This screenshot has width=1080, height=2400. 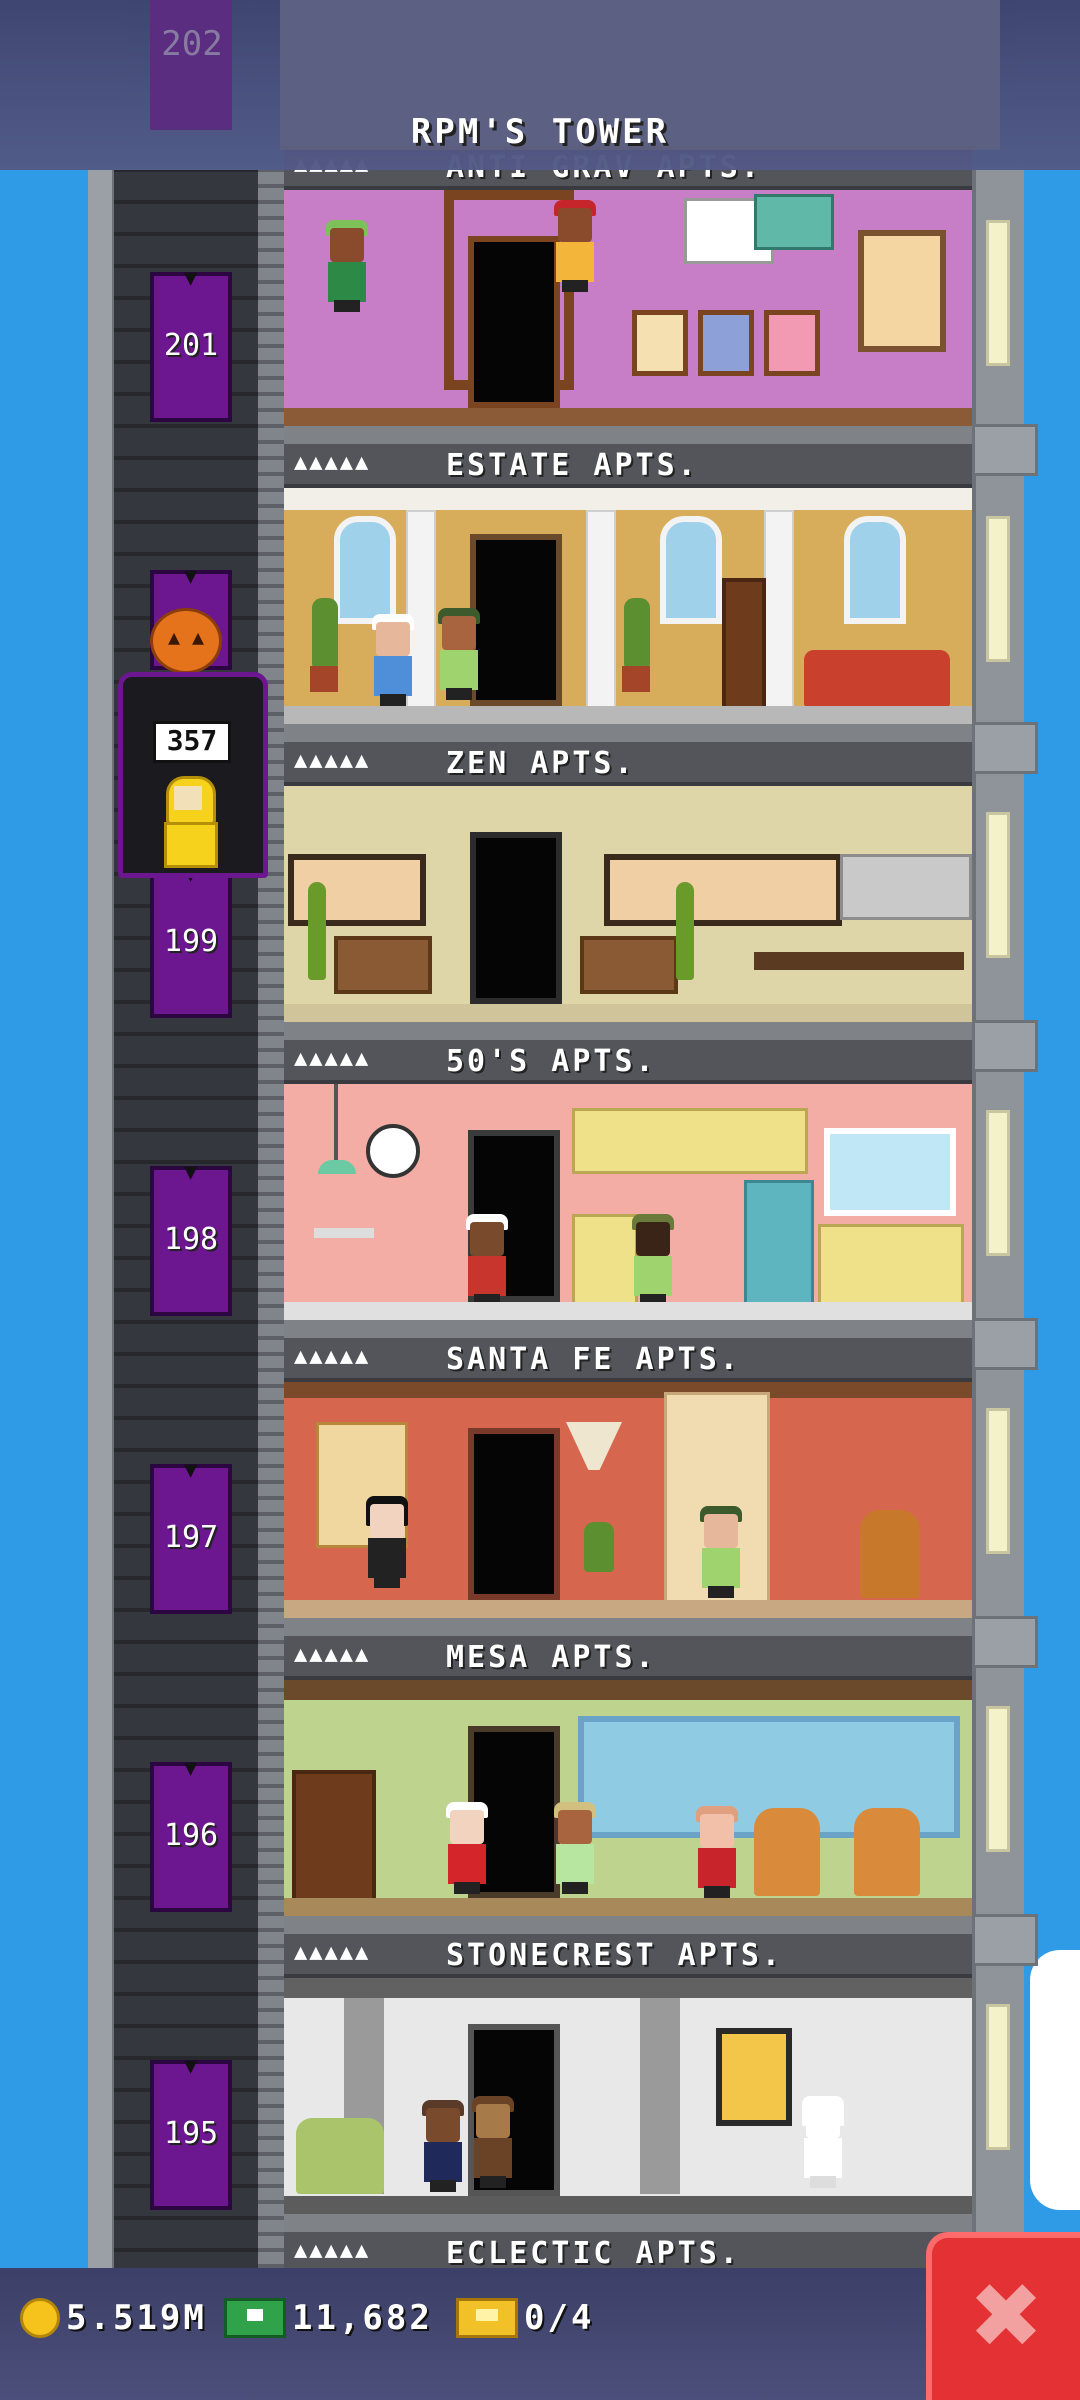 I want to click on floor-banner: ▲▲▲▲▲ ZEN APTS., so click(x=628, y=764).